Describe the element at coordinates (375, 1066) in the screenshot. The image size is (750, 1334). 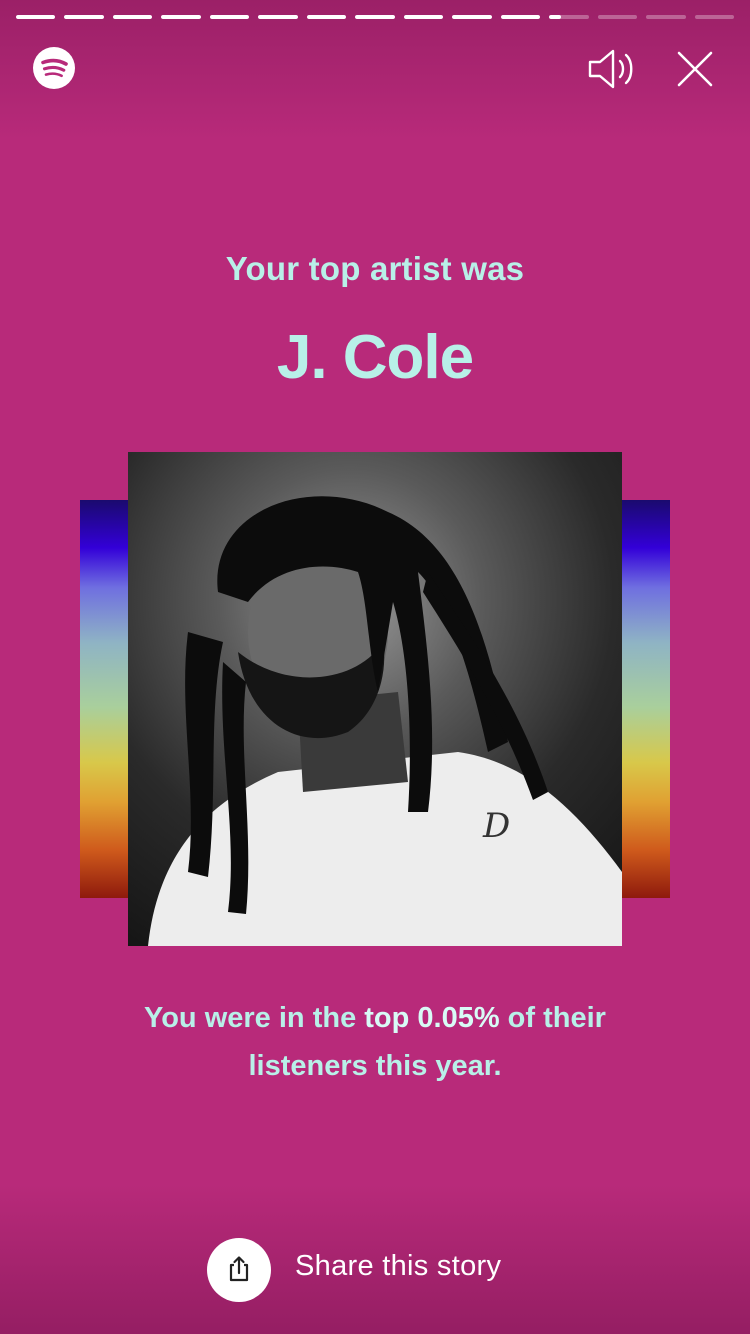
I see `stat-line-2: listeners this year.` at that location.